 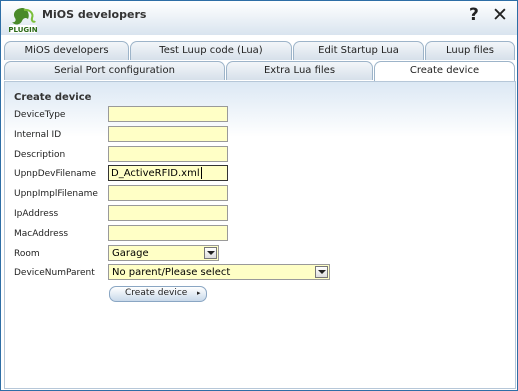 I want to click on label-device-num-parent: DeviceNumParent, so click(x=54, y=273).